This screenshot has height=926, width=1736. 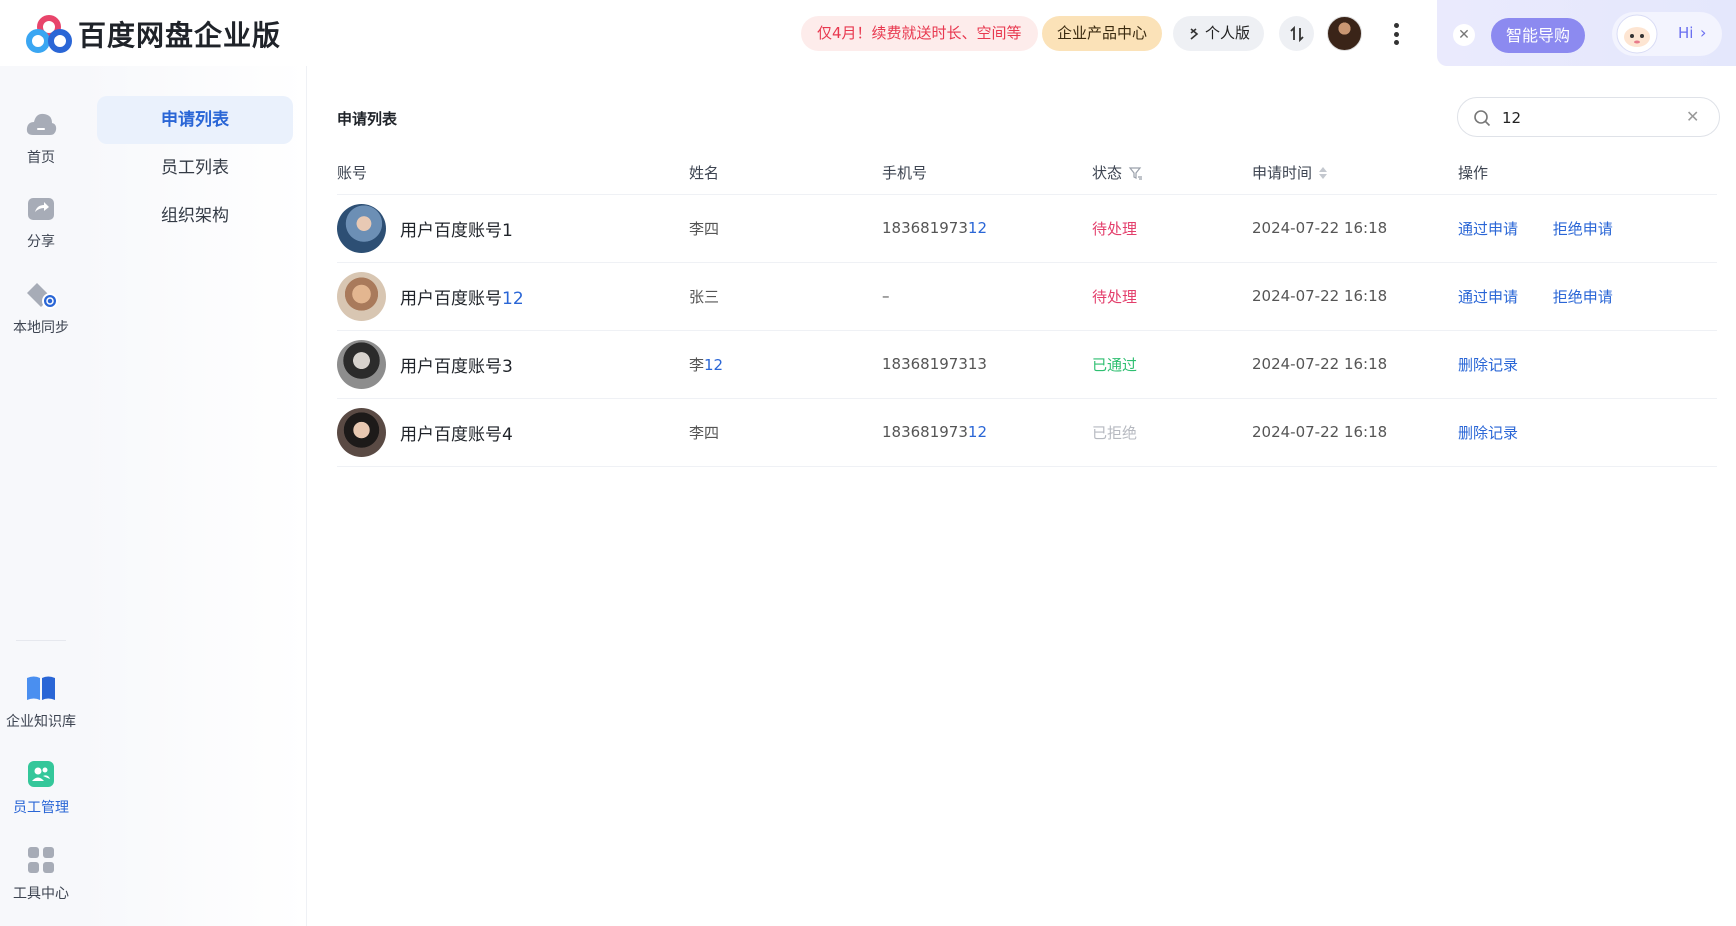 What do you see at coordinates (195, 216) in the screenshot?
I see `subnav-item-org-structure: 组织架构` at bounding box center [195, 216].